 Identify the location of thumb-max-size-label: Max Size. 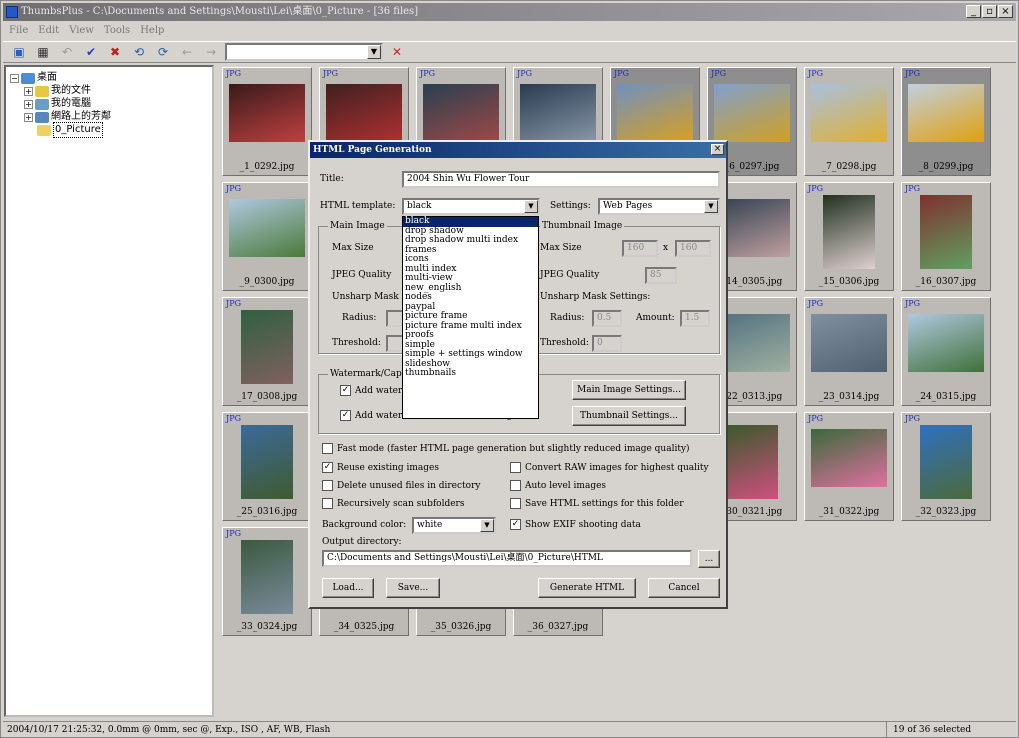
(561, 248).